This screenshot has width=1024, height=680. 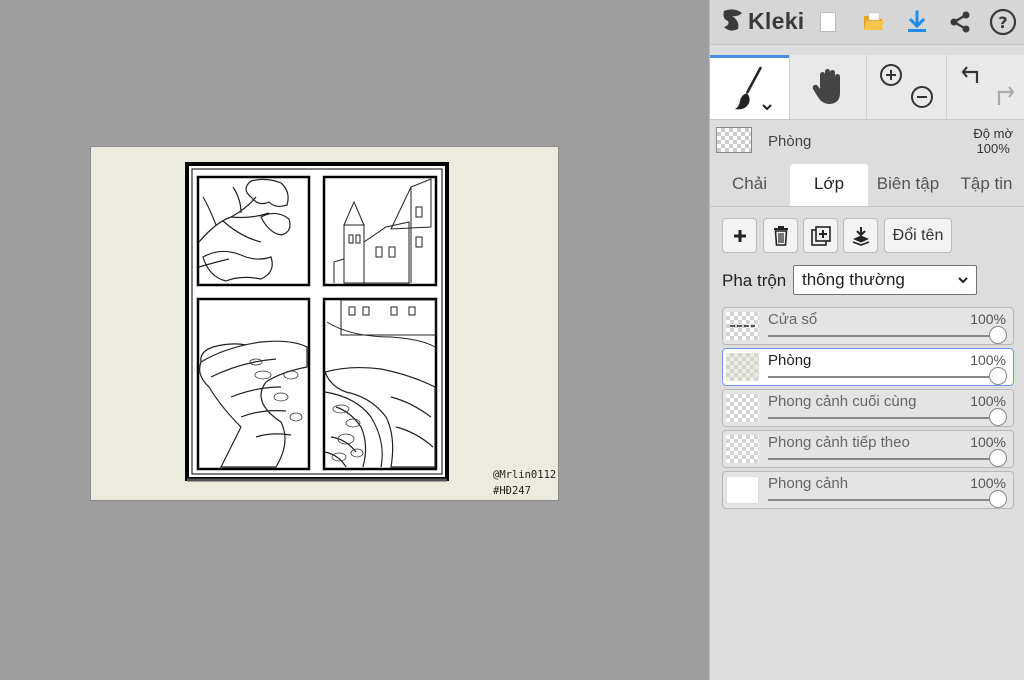 I want to click on help-icon: ?, so click(x=1003, y=22).